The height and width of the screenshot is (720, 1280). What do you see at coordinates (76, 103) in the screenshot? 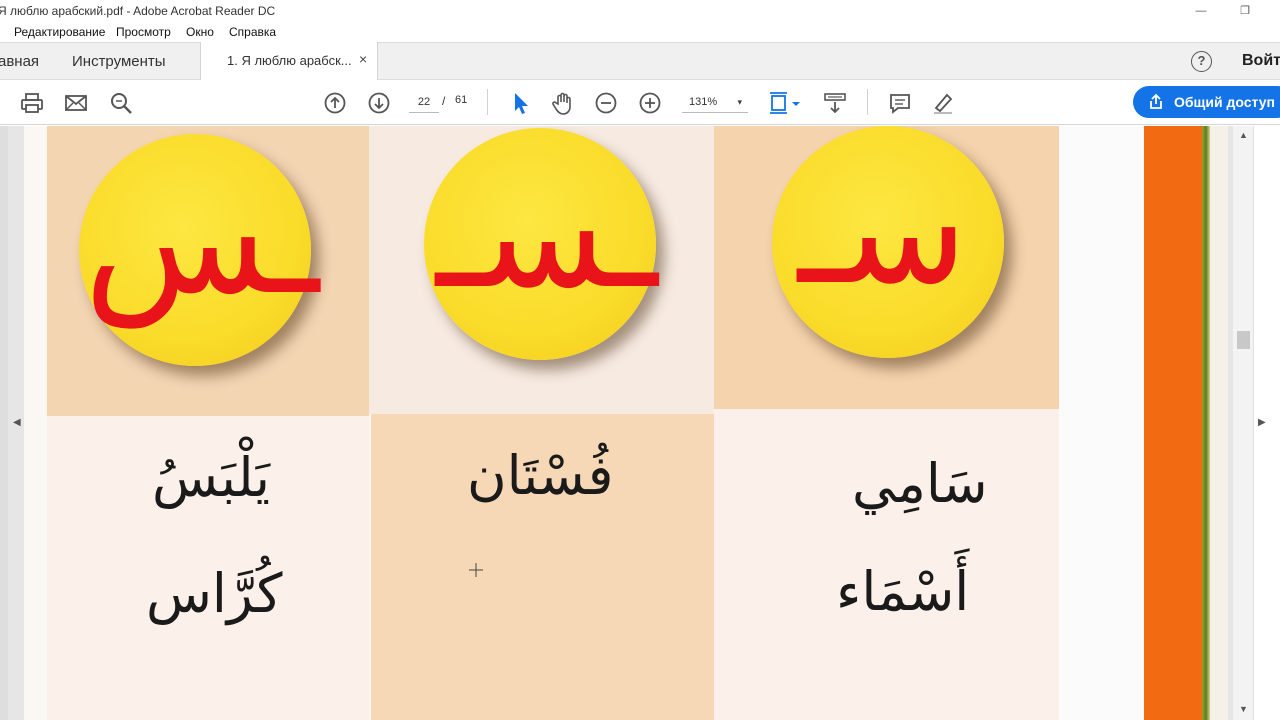
I see `email-icon` at bounding box center [76, 103].